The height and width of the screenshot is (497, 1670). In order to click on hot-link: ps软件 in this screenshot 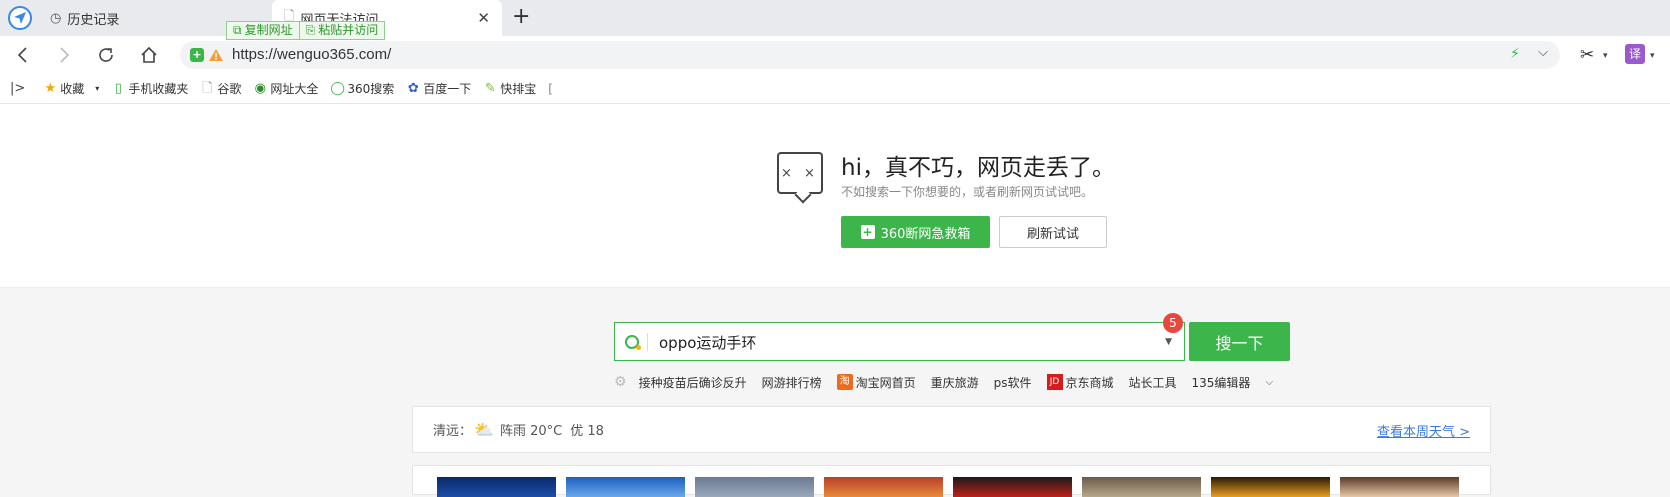, I will do `click(1013, 382)`.